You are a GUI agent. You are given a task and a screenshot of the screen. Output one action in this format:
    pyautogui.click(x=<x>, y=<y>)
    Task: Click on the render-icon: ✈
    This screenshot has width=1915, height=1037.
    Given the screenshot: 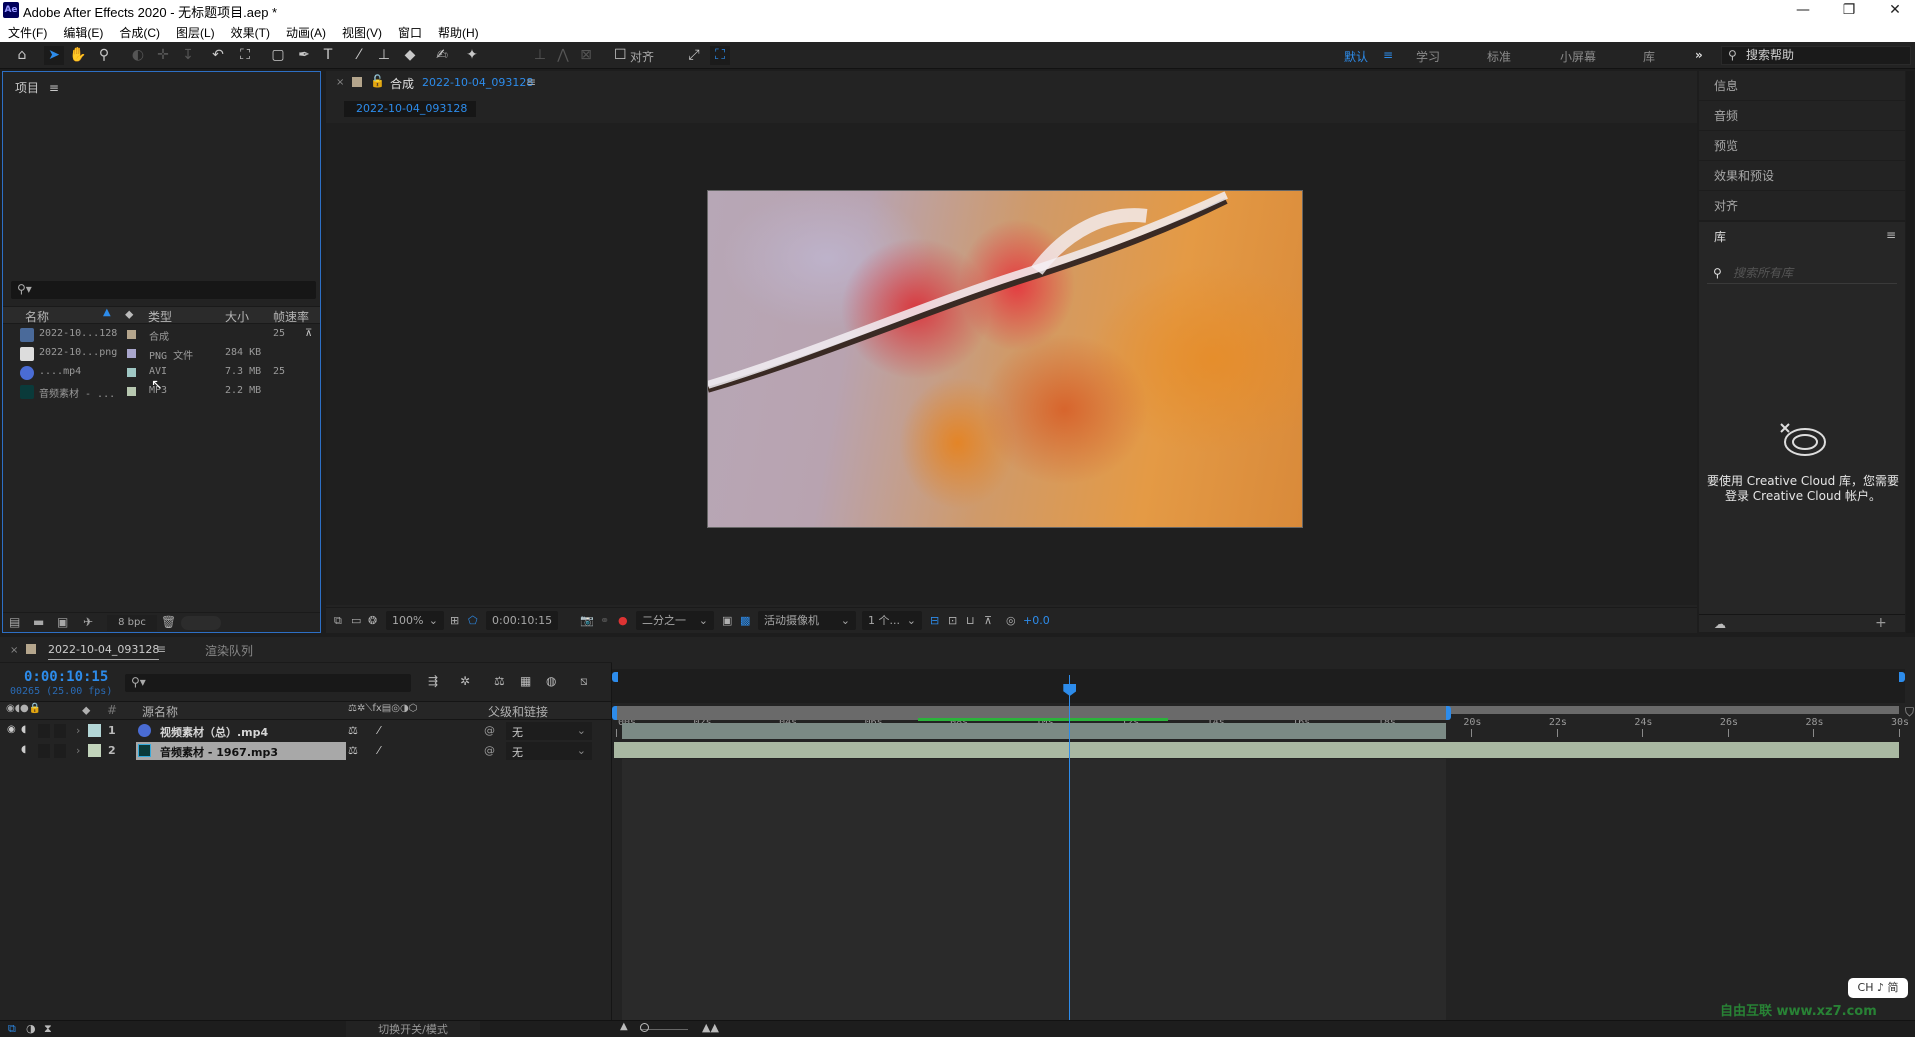 What is the action you would take?
    pyautogui.click(x=88, y=622)
    